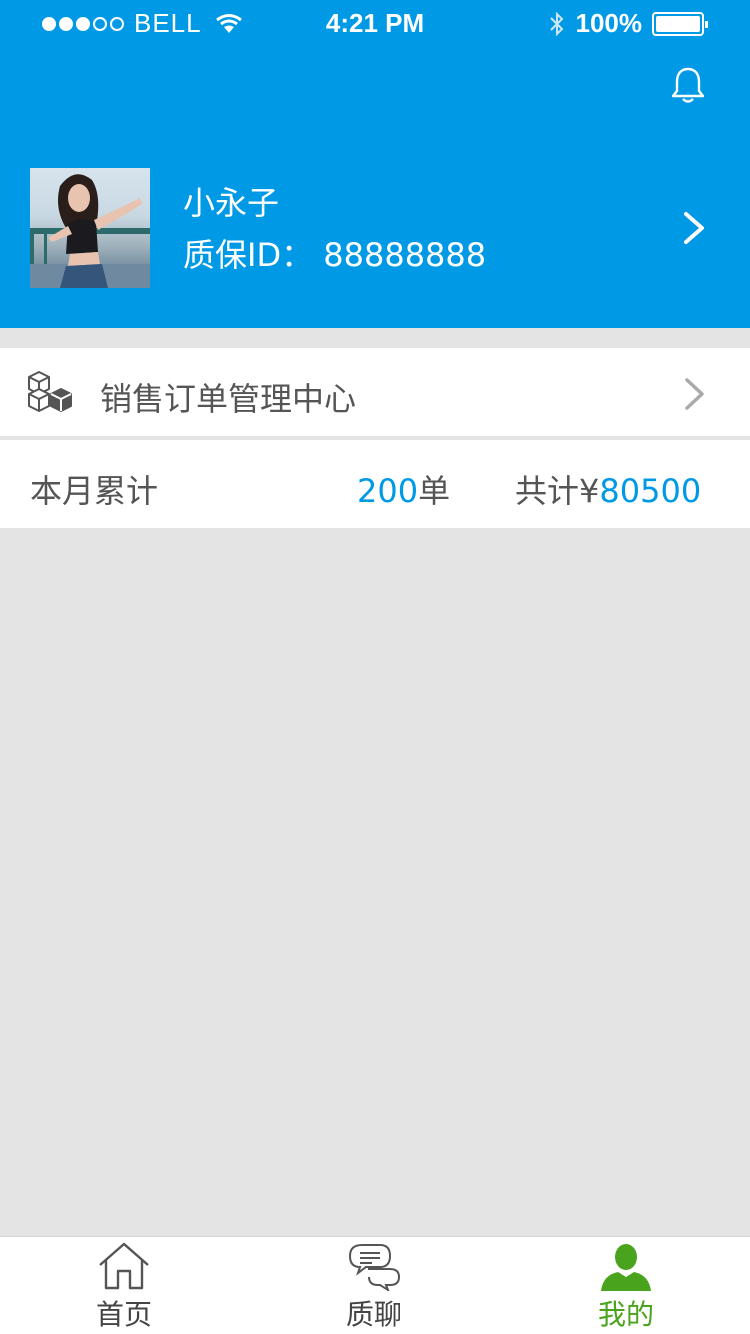 This screenshot has height=1334, width=750. I want to click on tab-mine: 我的, so click(626, 1285).